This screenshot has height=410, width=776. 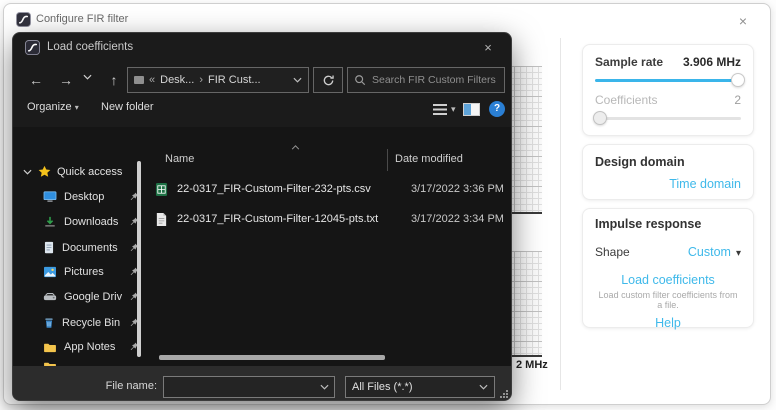 I want to click on search-input, so click(x=435, y=80).